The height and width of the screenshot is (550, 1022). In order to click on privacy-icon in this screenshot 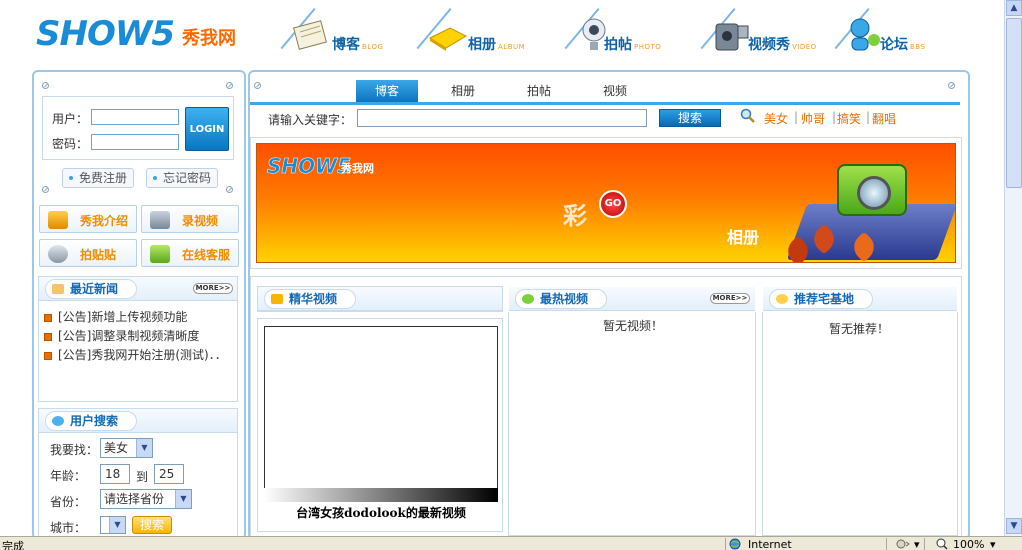, I will do `click(903, 544)`.